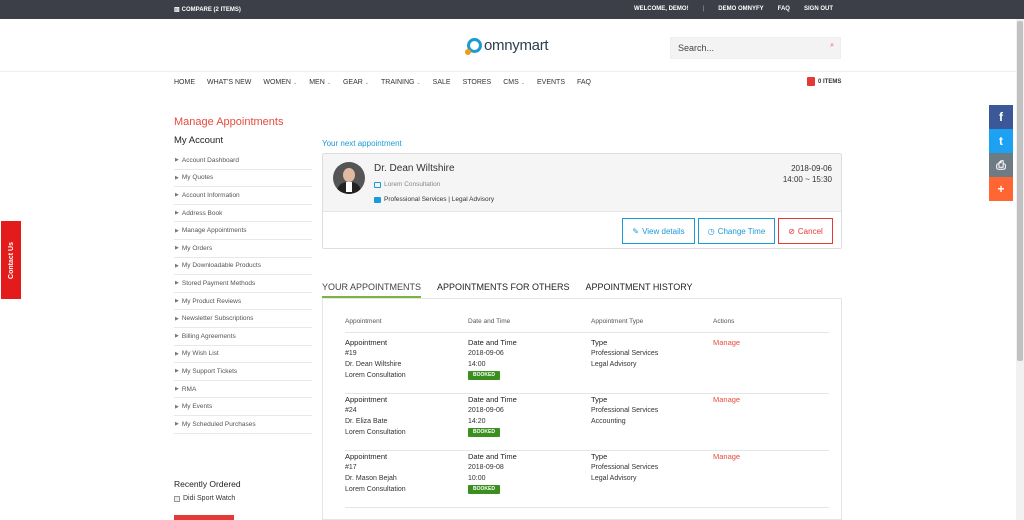  I want to click on appointment-date: 2018-09-06, so click(811, 168).